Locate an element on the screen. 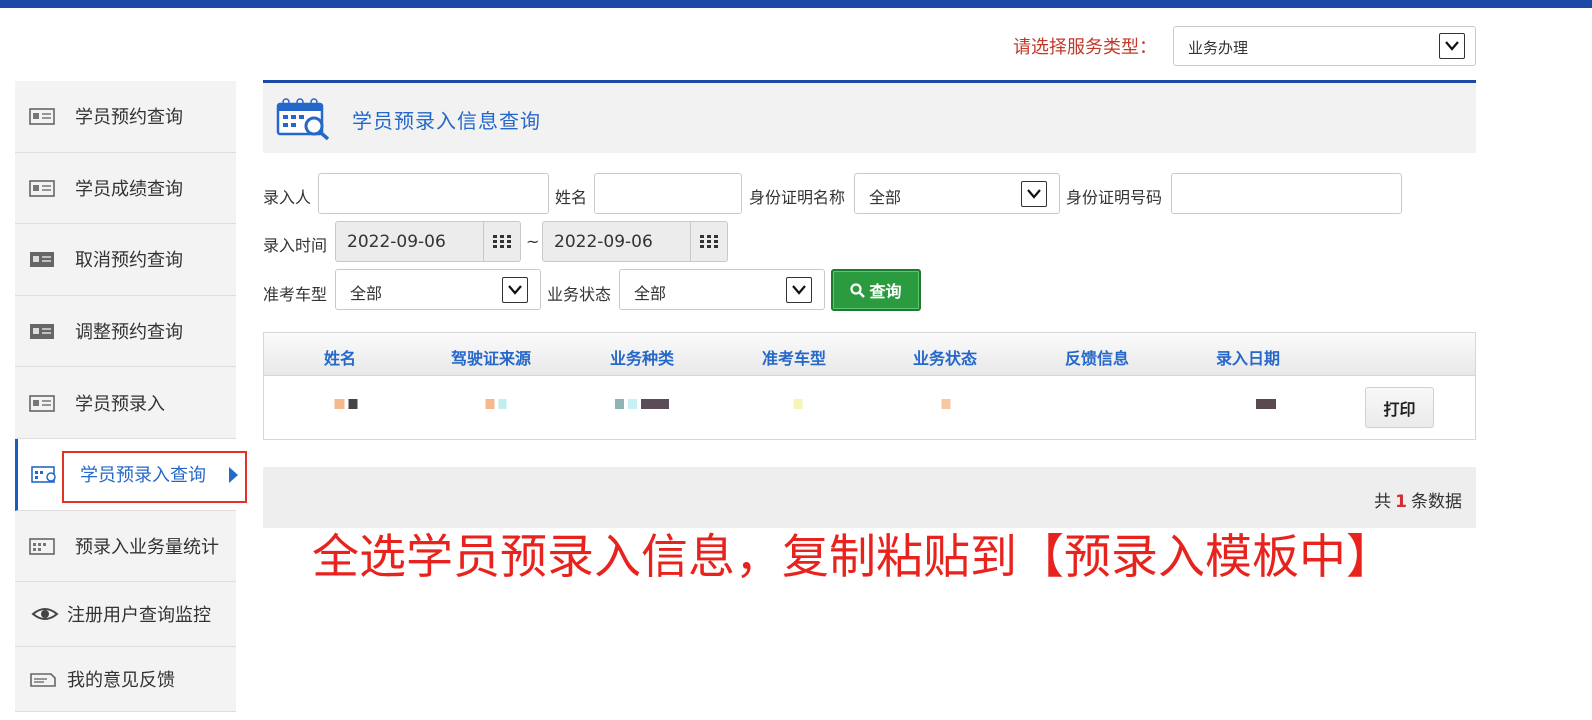 The width and height of the screenshot is (1592, 720). sidebar-item-volume-stats: 预录入业务量统计 is located at coordinates (125, 546).